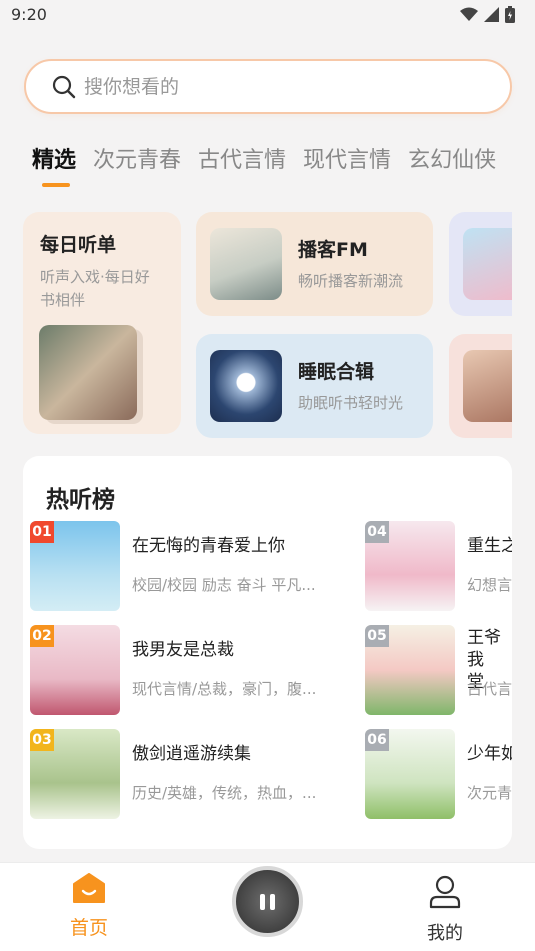 Image resolution: width=535 pixels, height=951 pixels. I want to click on rank-badge: 02, so click(42, 636).